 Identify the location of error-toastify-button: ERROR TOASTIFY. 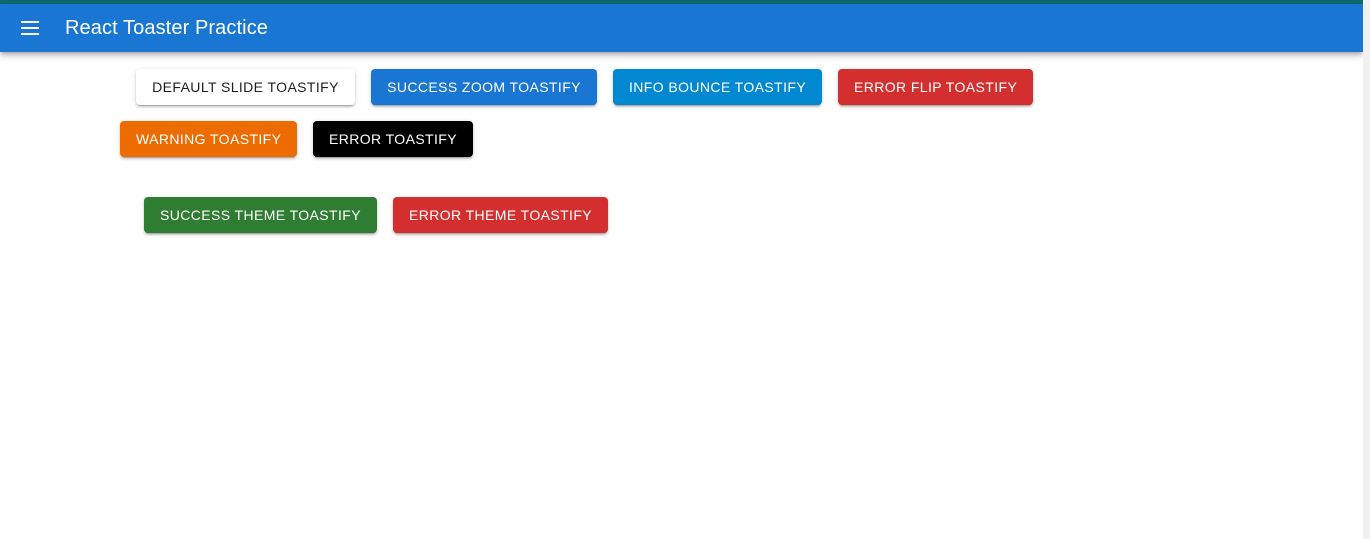
(393, 139).